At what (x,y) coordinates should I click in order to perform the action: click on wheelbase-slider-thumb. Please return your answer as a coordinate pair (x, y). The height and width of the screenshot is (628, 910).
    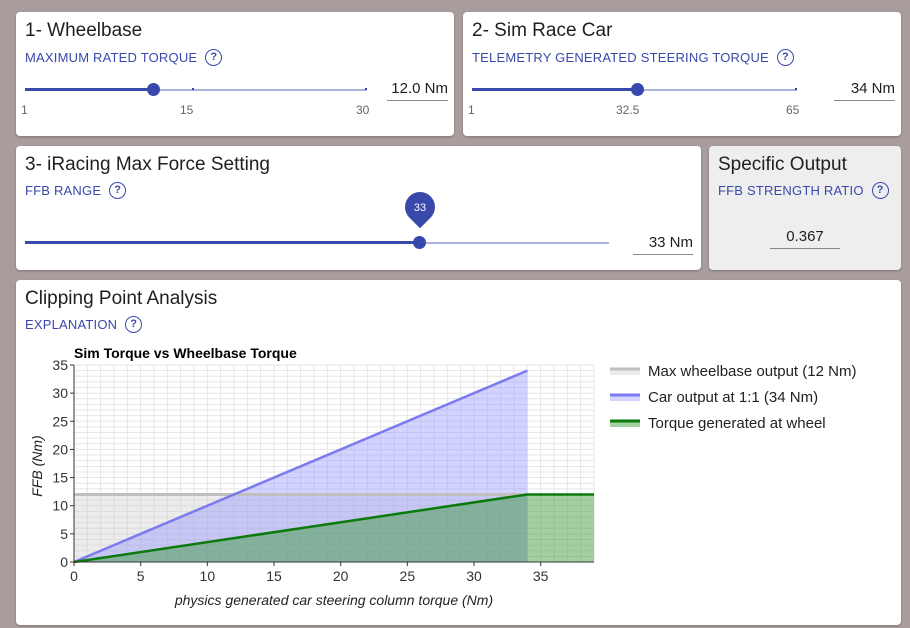
    Looking at the image, I should click on (153, 89).